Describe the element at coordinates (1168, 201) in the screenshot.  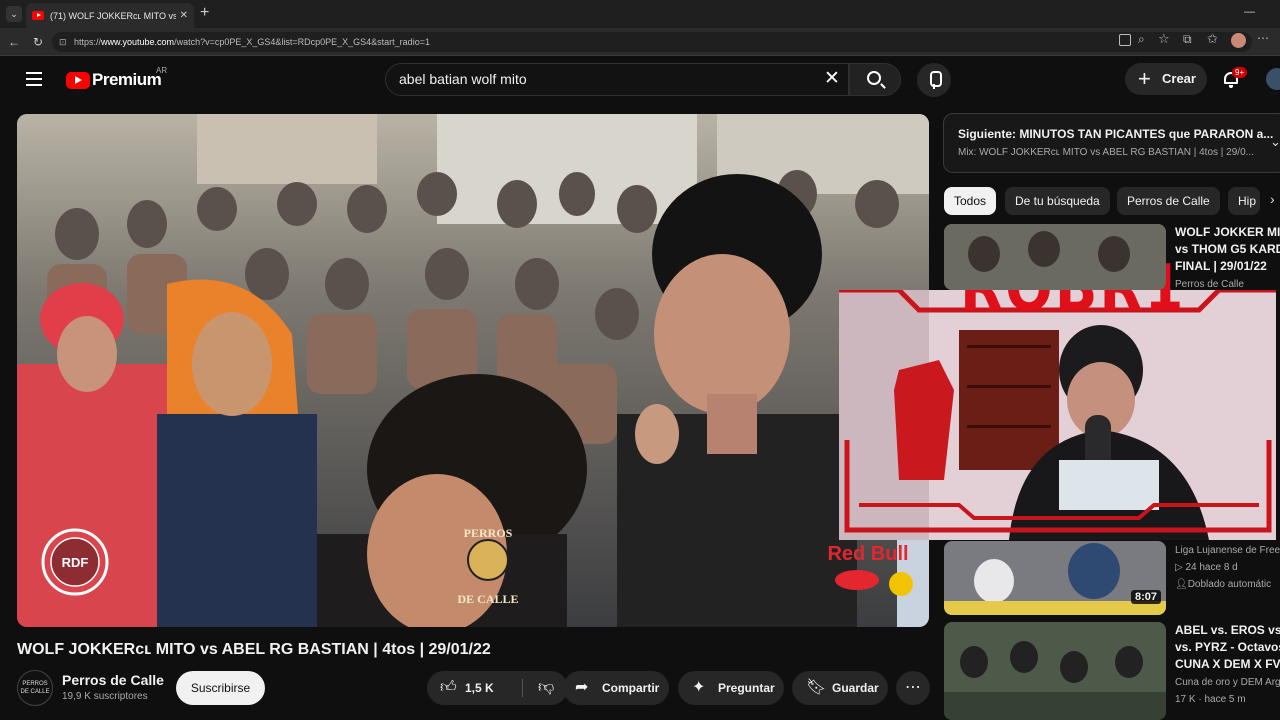
I see `chip-perros-de-calle: Perros de Calle` at that location.